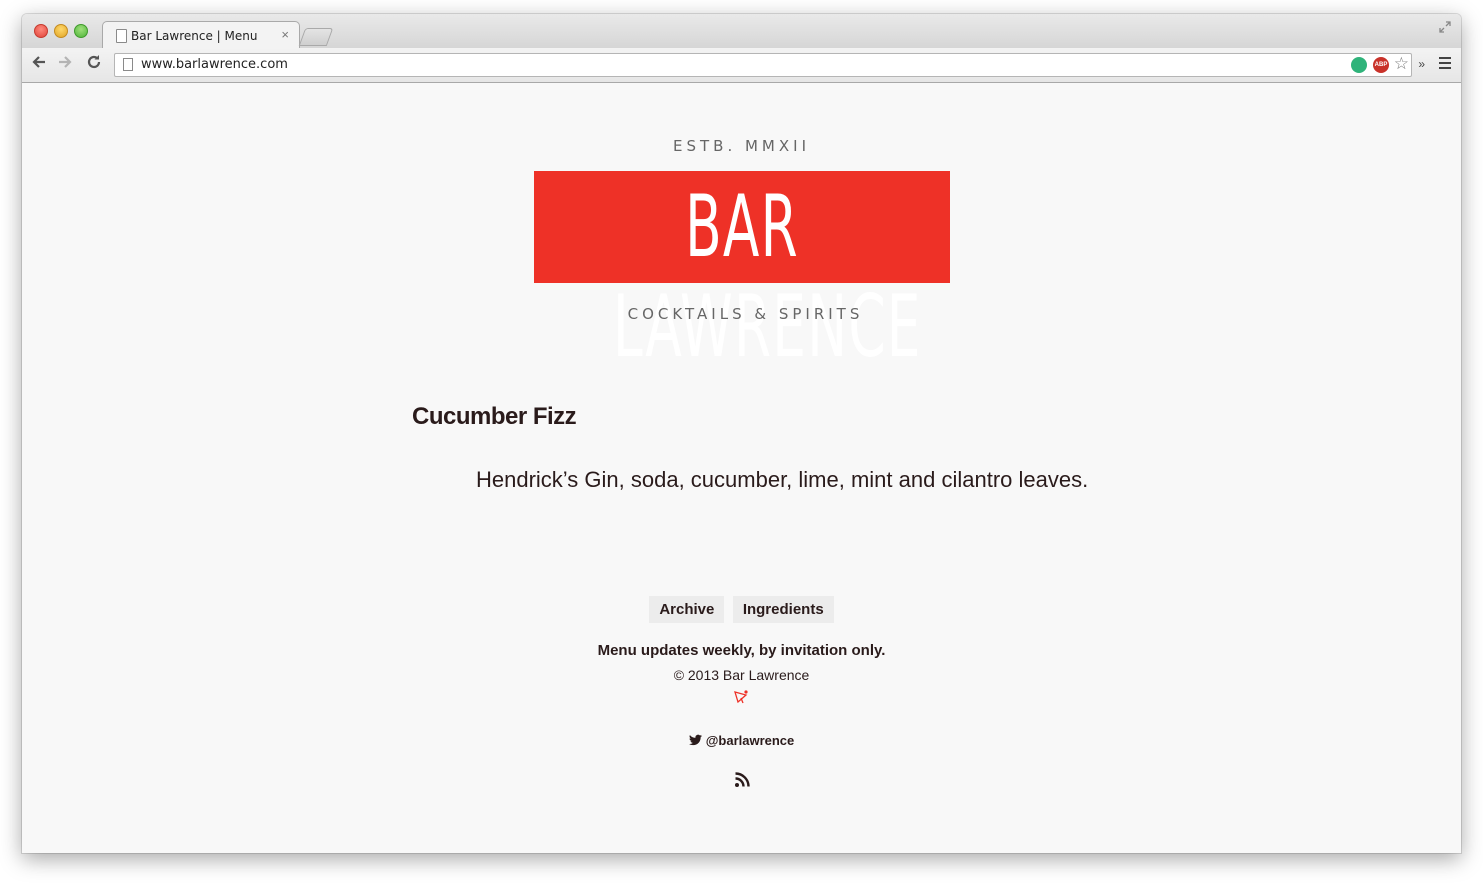  Describe the element at coordinates (194, 36) in the screenshot. I see `tab-title: Bar Lawrence | Menu` at that location.